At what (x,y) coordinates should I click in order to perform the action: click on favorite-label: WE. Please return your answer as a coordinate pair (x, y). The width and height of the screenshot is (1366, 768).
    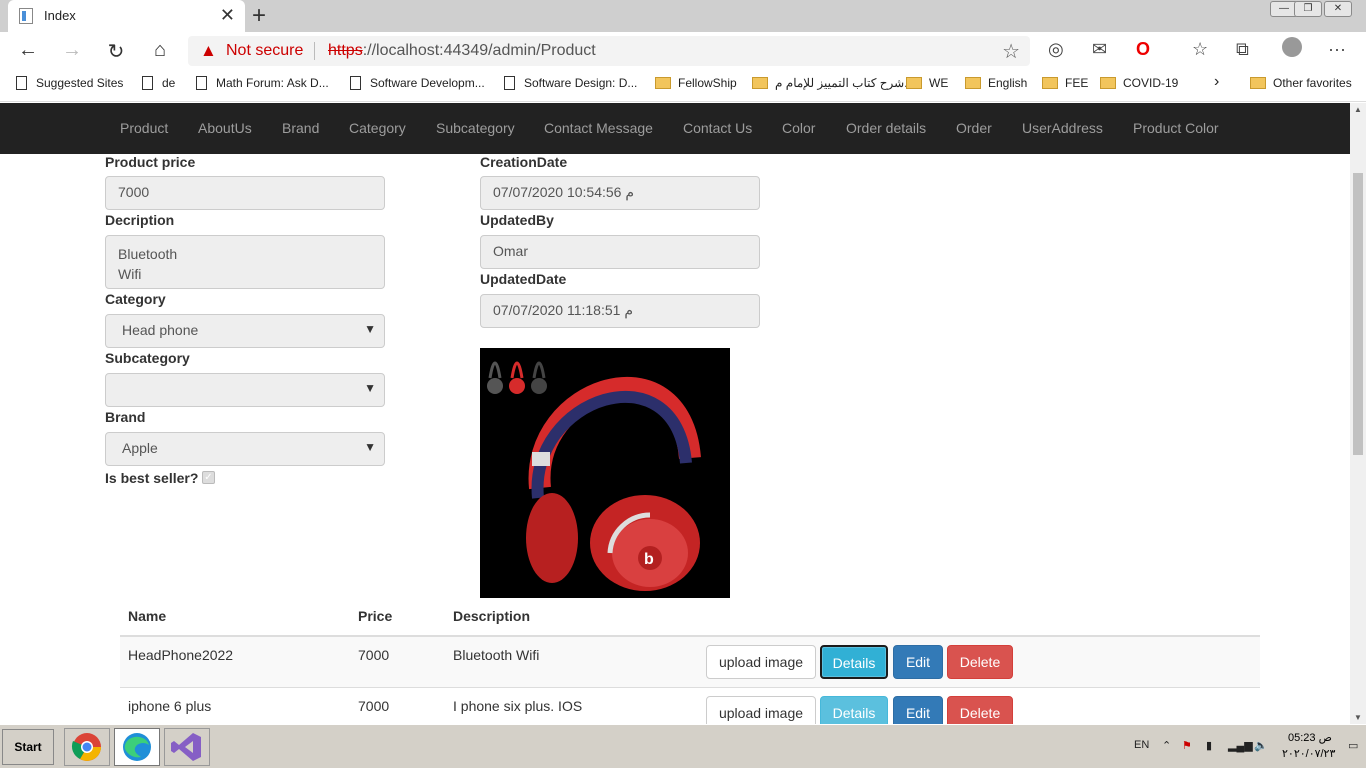
    Looking at the image, I should click on (939, 83).